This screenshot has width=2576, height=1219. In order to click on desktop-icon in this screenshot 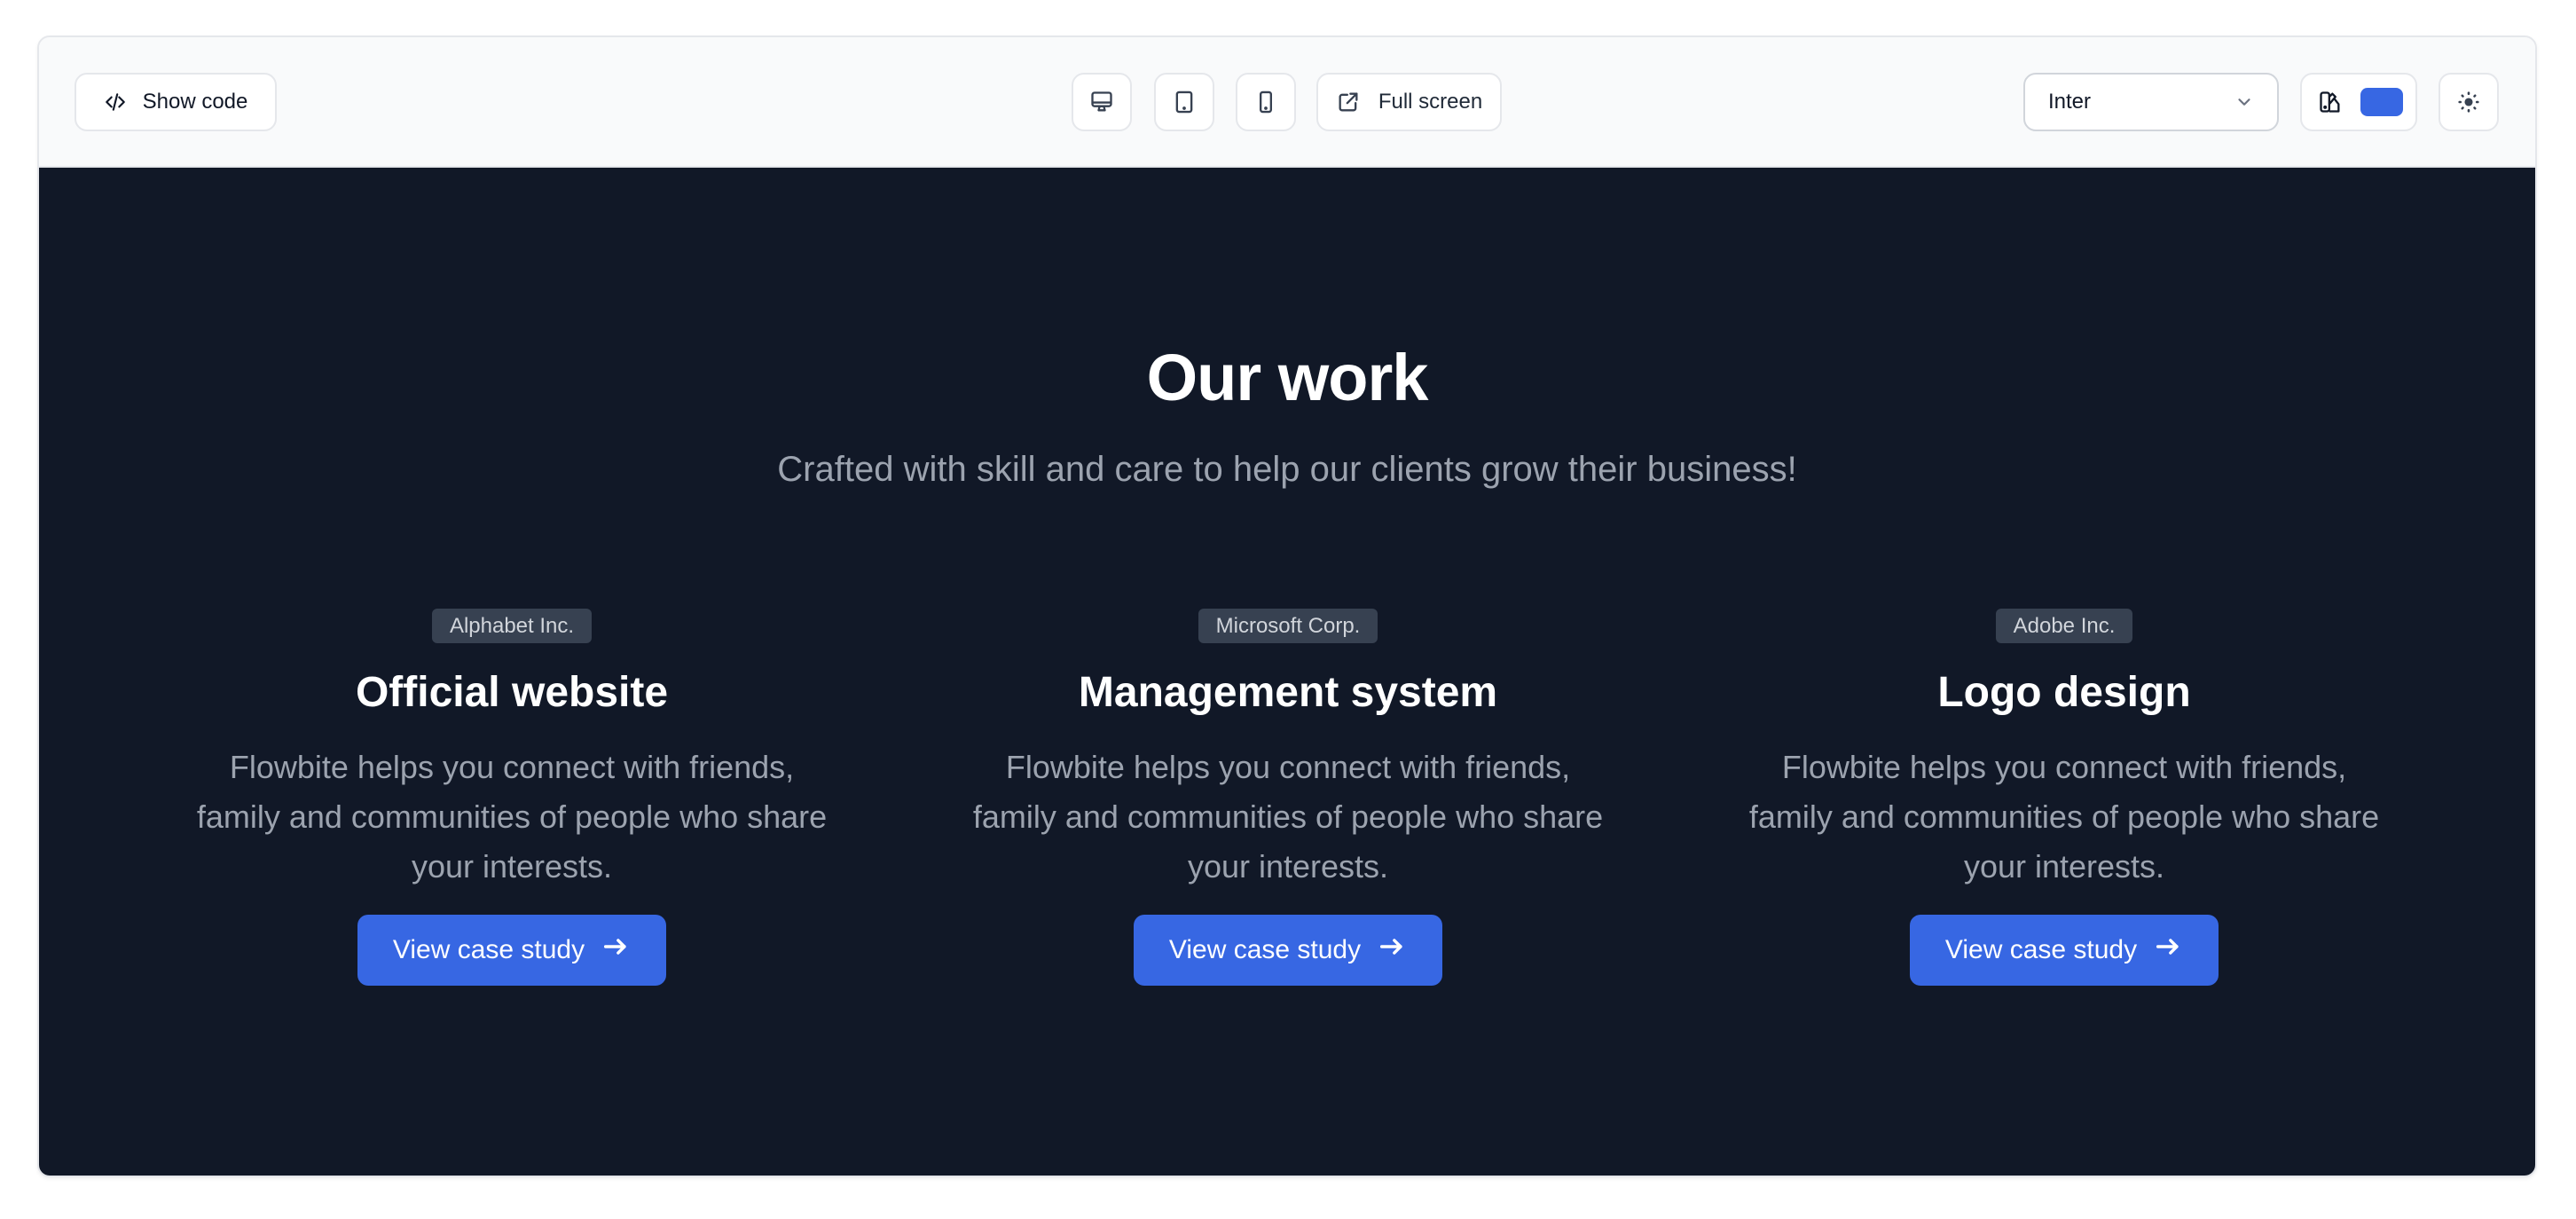, I will do `click(1101, 102)`.